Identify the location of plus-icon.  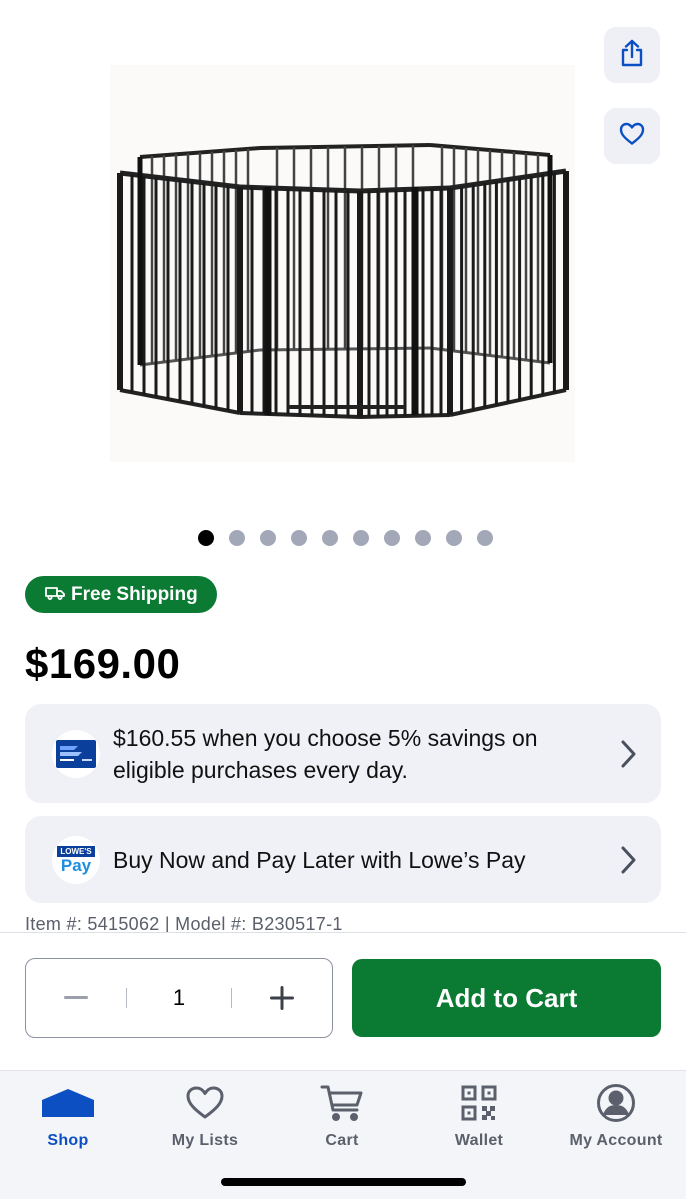
(282, 998).